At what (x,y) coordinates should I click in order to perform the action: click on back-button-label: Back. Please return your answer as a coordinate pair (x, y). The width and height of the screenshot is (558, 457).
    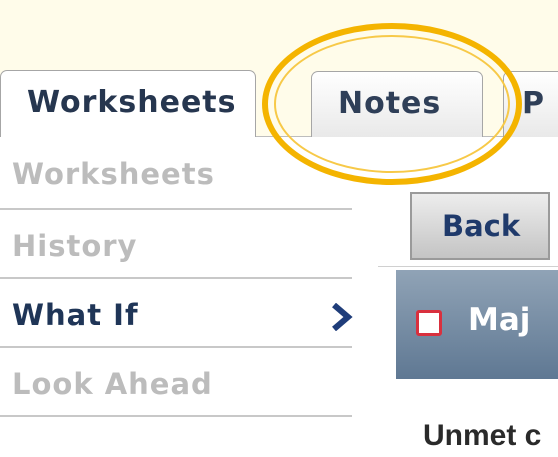
    Looking at the image, I should click on (481, 226).